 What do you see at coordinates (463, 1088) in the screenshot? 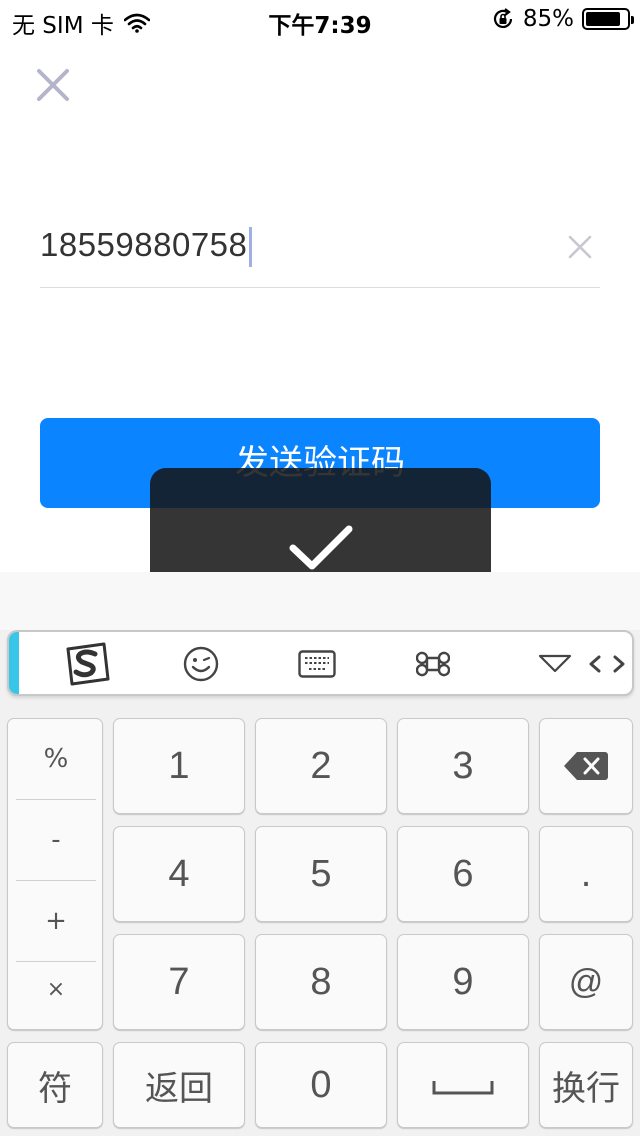
I see `space-icon` at bounding box center [463, 1088].